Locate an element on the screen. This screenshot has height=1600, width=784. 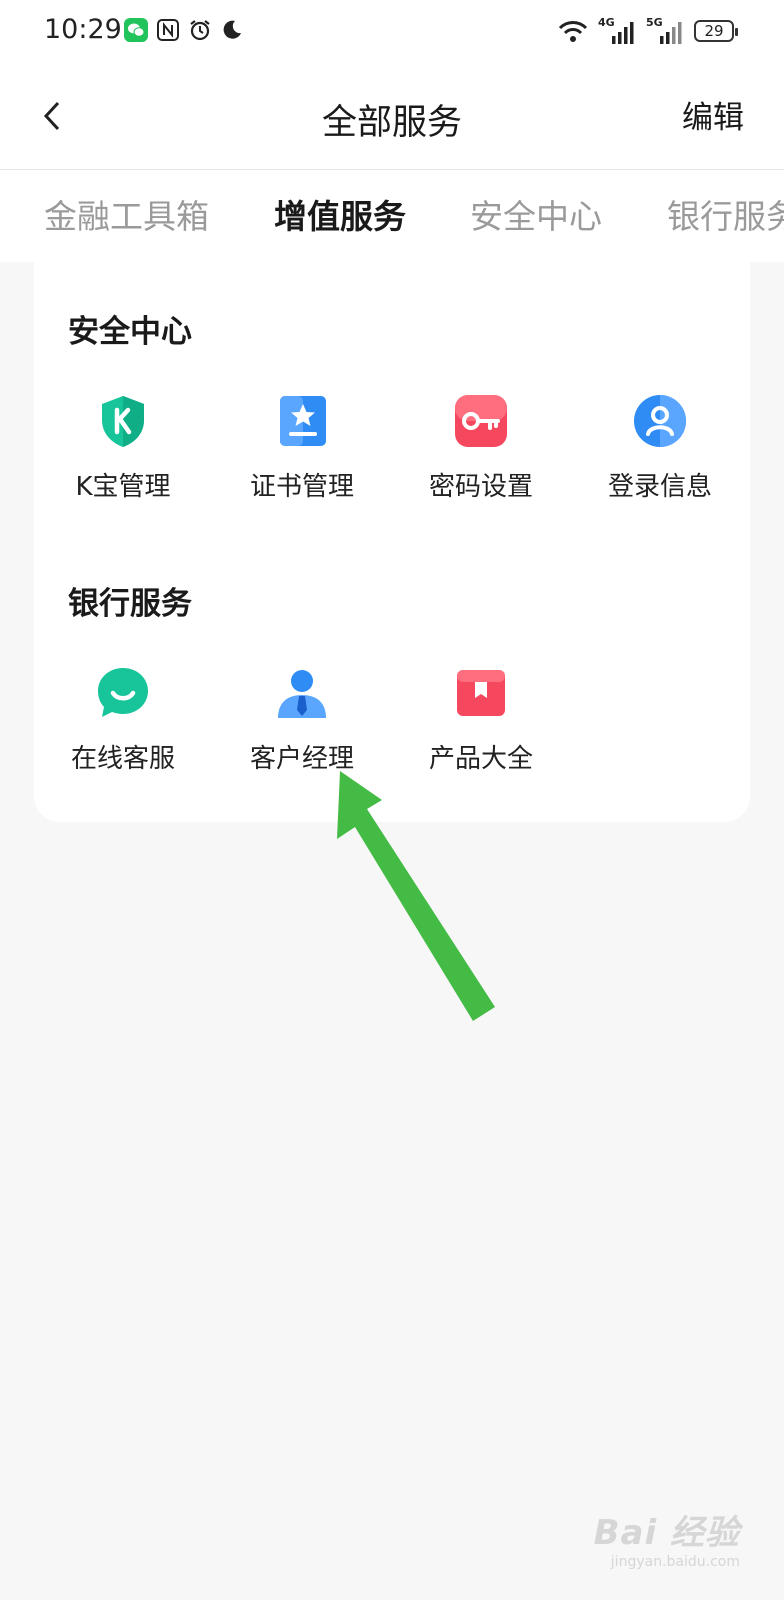
tab-bank-services: 银行服务 is located at coordinates (725, 214).